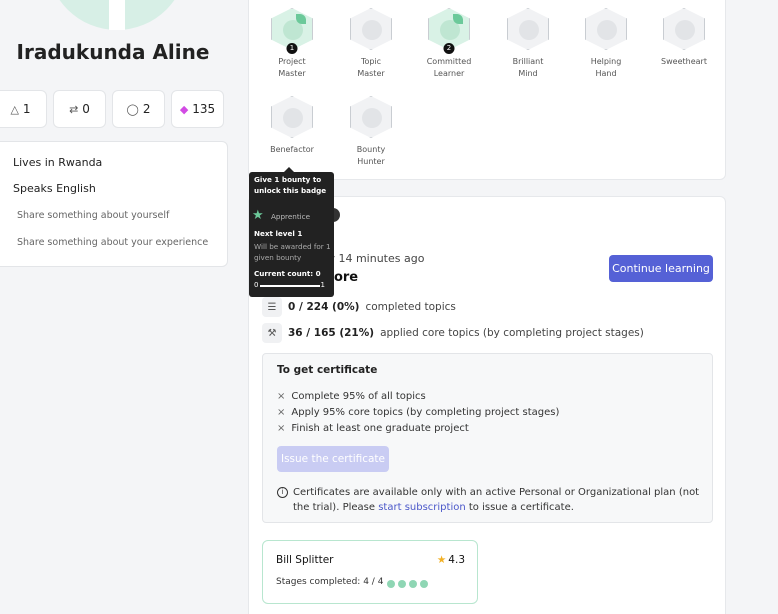 The height and width of the screenshot is (614, 778). I want to click on tooltip-heading-line: unlock this badge, so click(290, 190).